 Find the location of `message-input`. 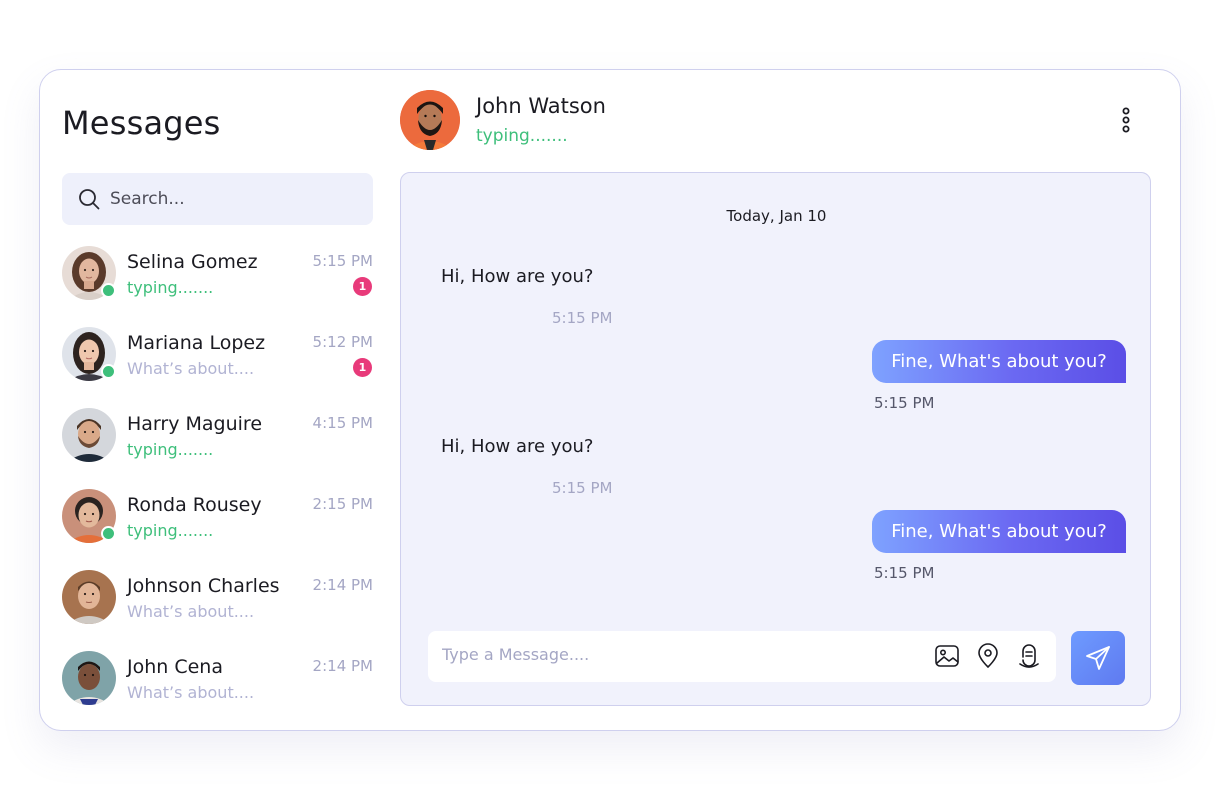

message-input is located at coordinates (677, 654).